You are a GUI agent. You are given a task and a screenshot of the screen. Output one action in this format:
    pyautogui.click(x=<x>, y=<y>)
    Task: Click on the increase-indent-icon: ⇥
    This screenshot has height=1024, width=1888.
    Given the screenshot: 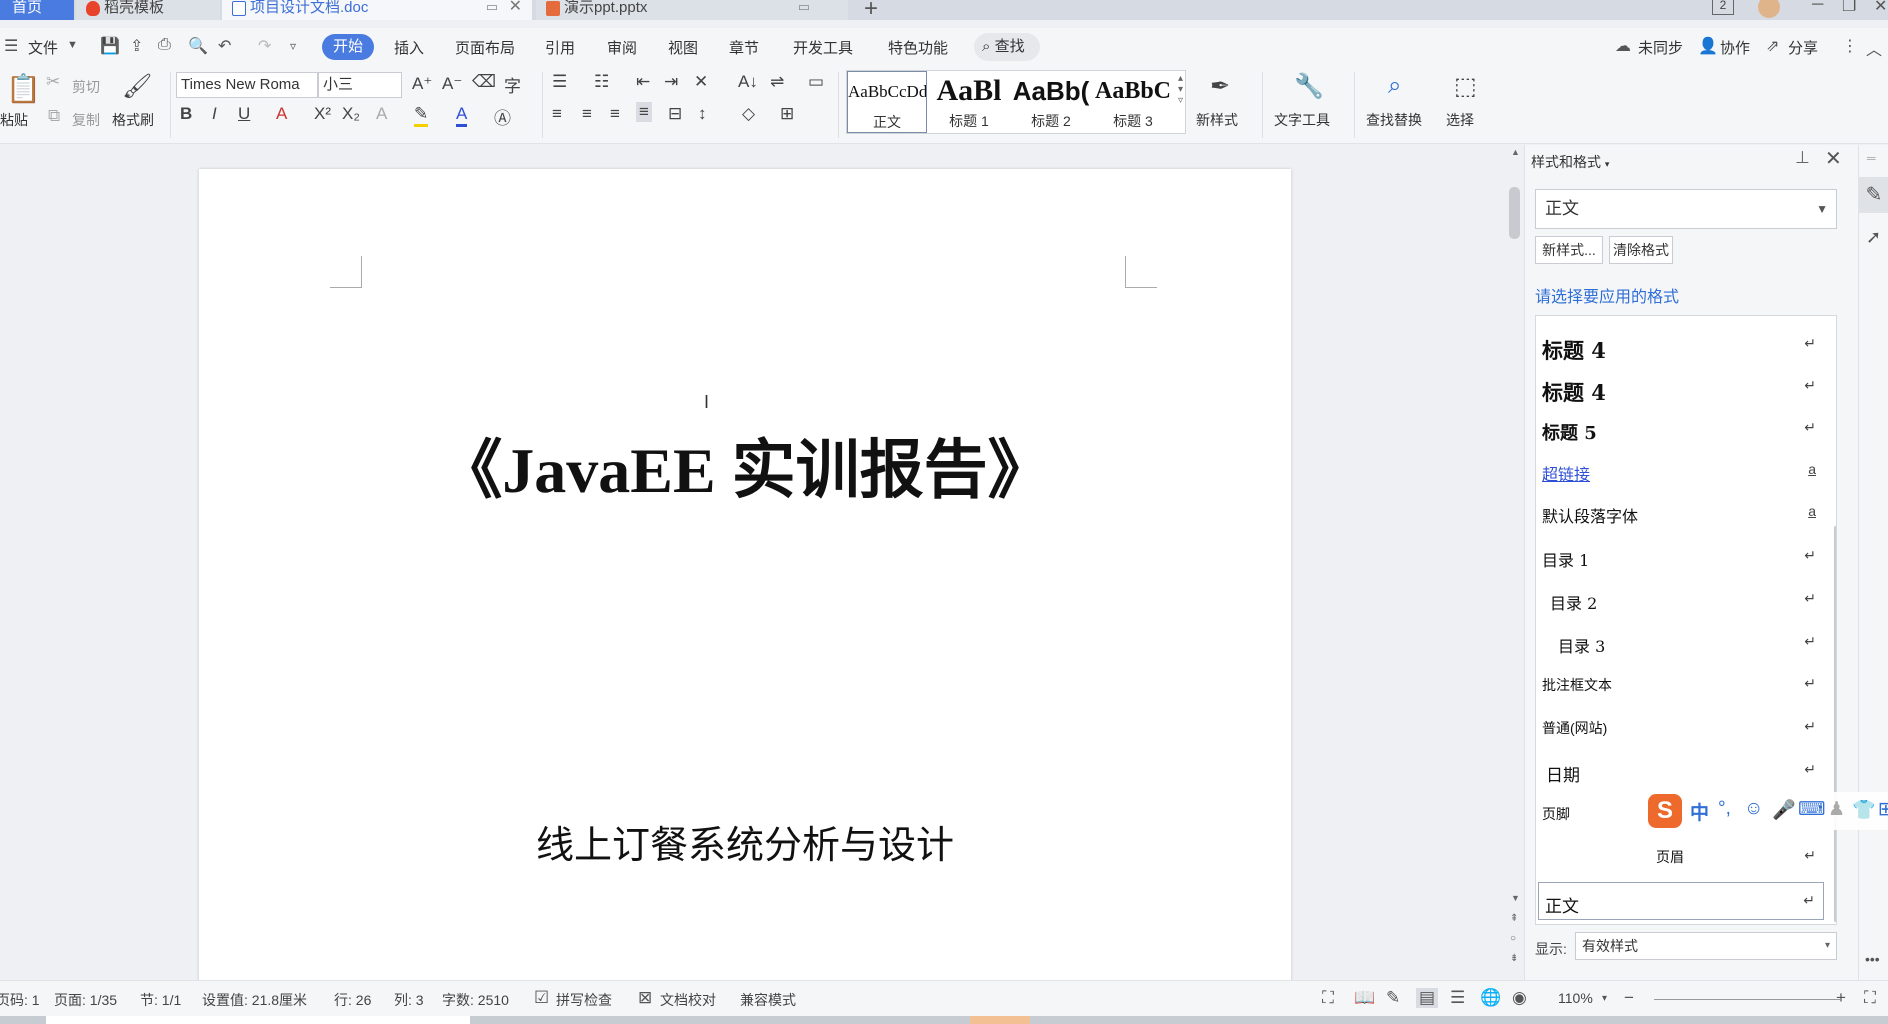 What is the action you would take?
    pyautogui.click(x=671, y=82)
    